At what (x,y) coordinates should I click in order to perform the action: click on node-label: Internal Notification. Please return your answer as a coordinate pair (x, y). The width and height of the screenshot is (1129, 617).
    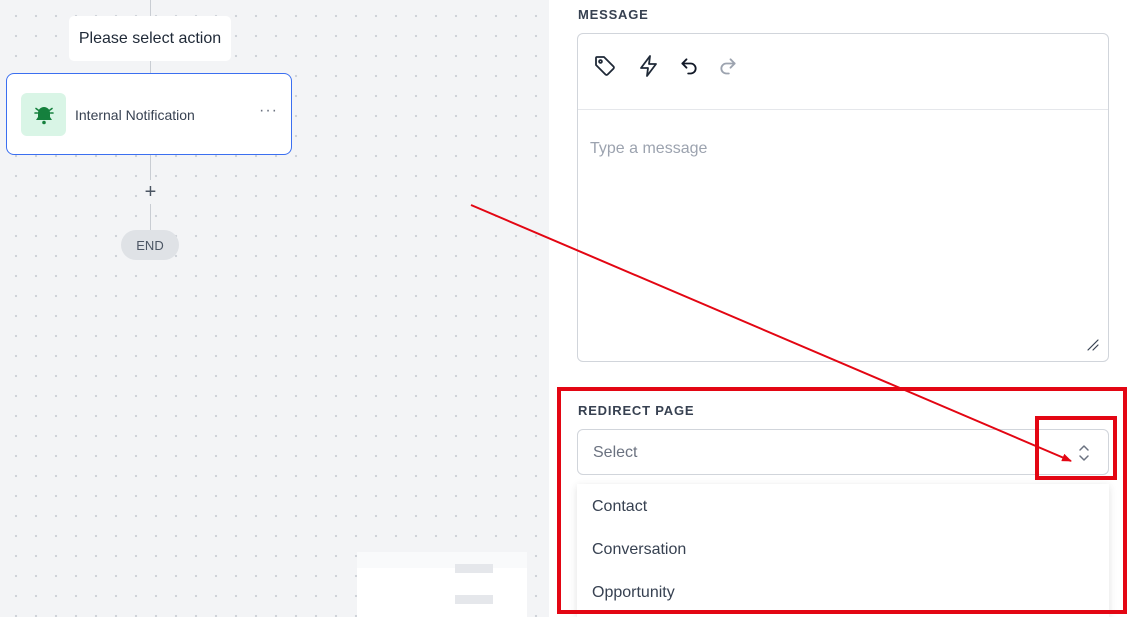
    Looking at the image, I should click on (135, 115).